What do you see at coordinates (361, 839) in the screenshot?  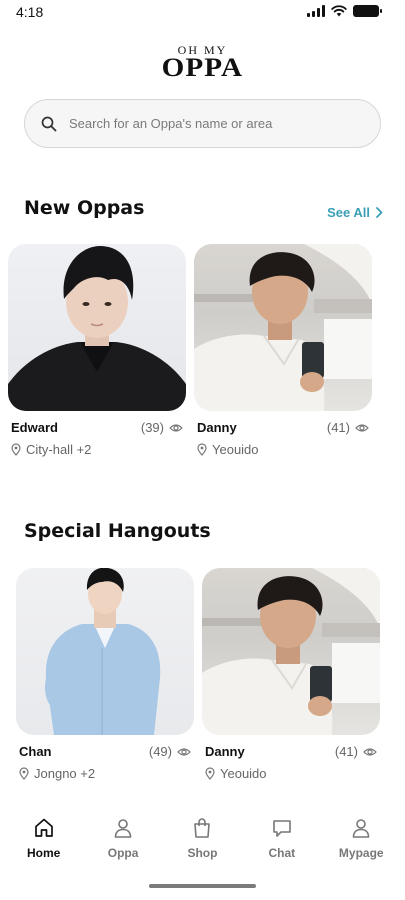 I see `nav-item-mypage: Mypage` at bounding box center [361, 839].